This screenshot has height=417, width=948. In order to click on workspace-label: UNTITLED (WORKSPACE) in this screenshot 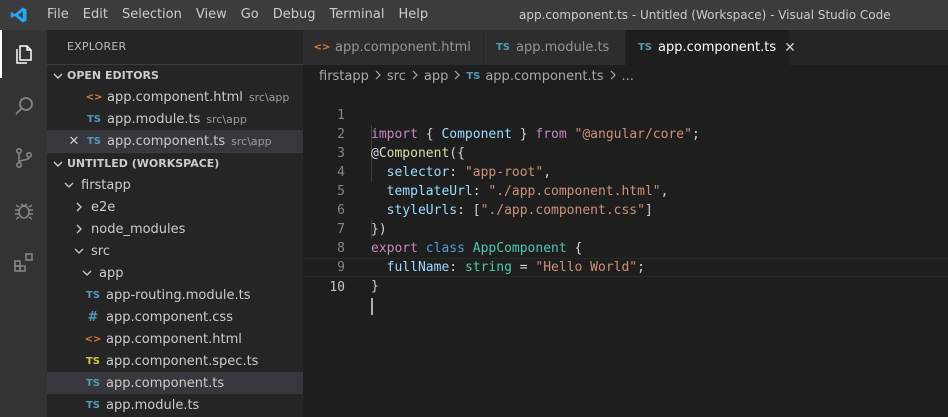, I will do `click(143, 163)`.